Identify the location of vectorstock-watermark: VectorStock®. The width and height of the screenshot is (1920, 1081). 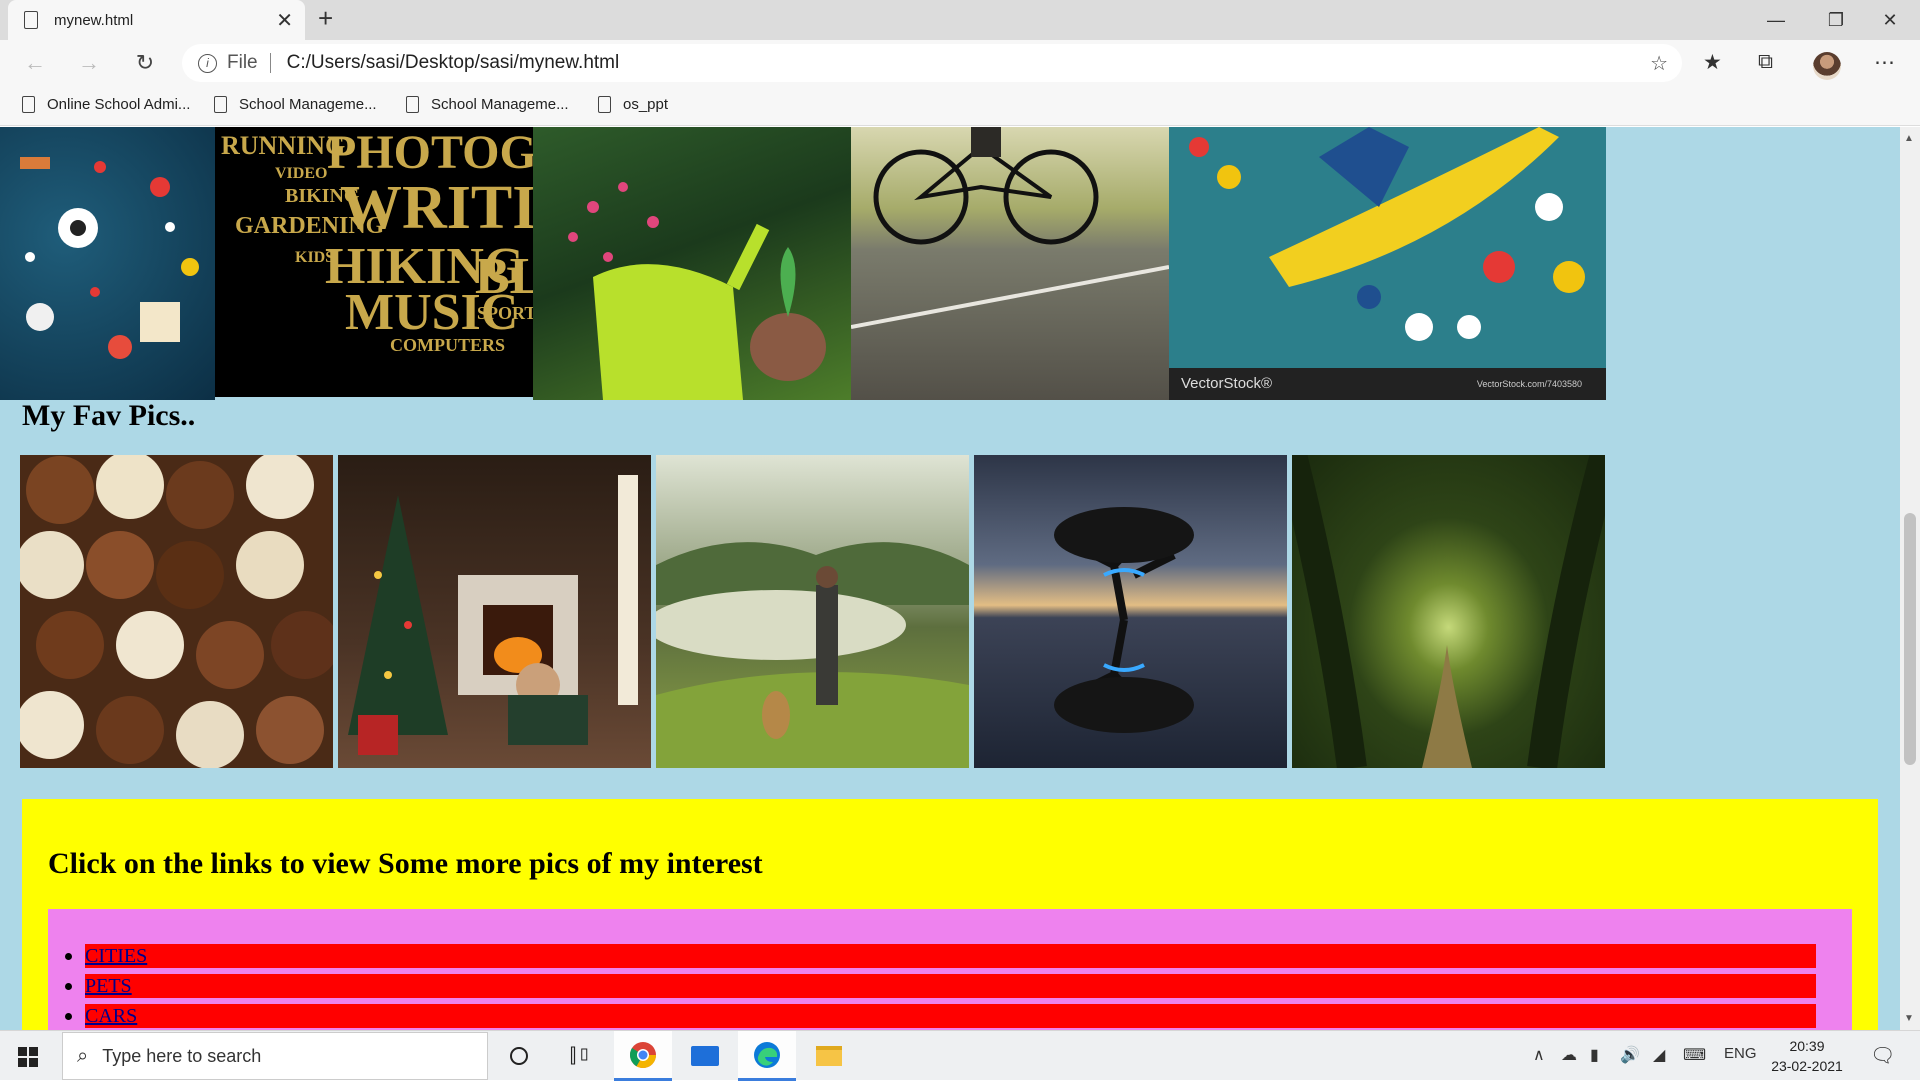
(1227, 383).